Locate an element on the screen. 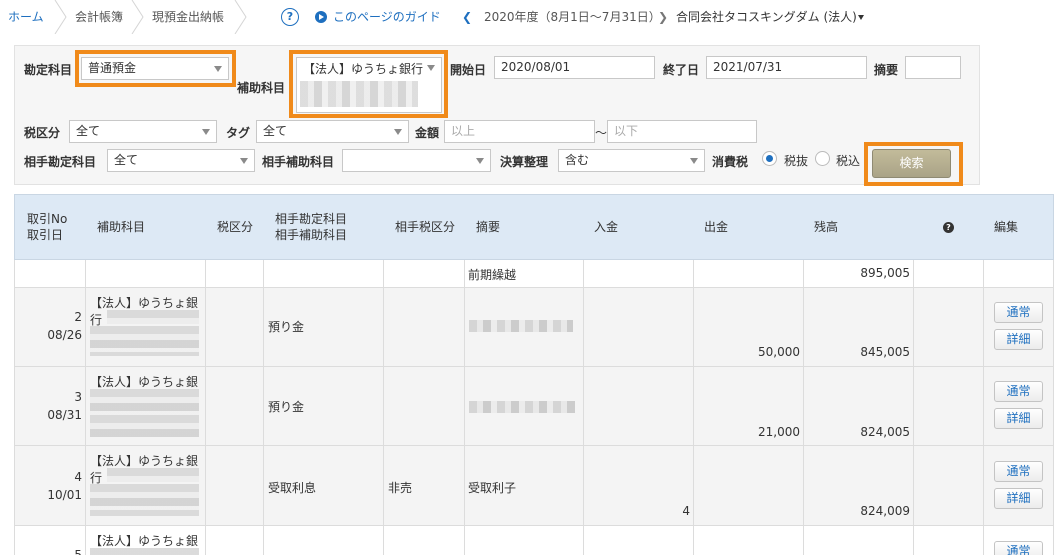  header-memo: 摘要 is located at coordinates (488, 227).